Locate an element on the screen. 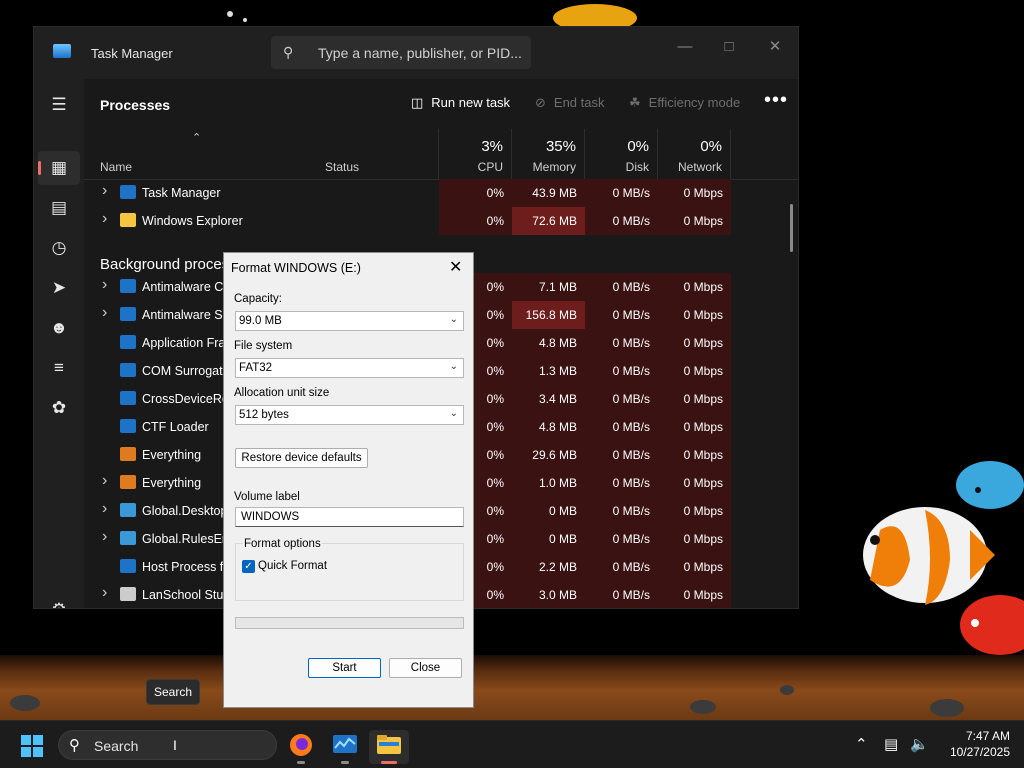 This screenshot has height=768, width=1024. leaf-icon: ☘ is located at coordinates (635, 102).